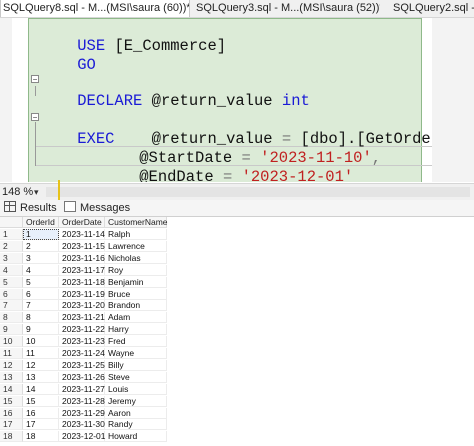 This screenshot has width=474, height=446. What do you see at coordinates (95, 8) in the screenshot?
I see `tab-sqlquery8: SQLQuery8.sql - M...(MSI\saura (60))*↧✕` at bounding box center [95, 8].